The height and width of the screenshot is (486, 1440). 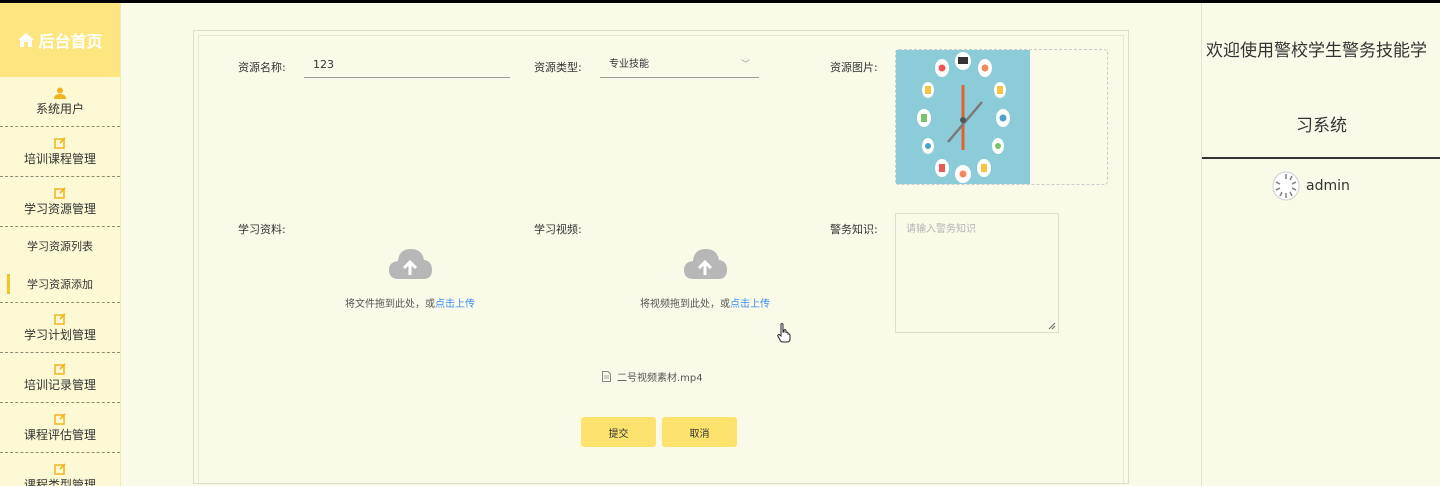 What do you see at coordinates (59, 481) in the screenshot?
I see `sidebar-item-label: 课程类型管理` at bounding box center [59, 481].